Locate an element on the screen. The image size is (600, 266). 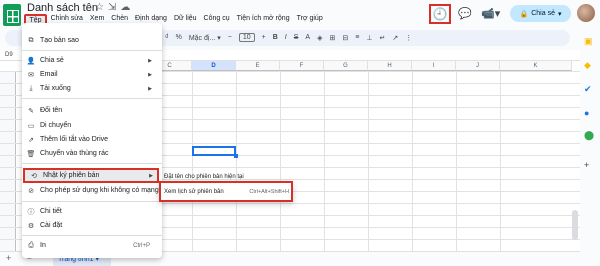
share-button: 🔒 Chia sẻ ▾ is located at coordinates (540, 13).